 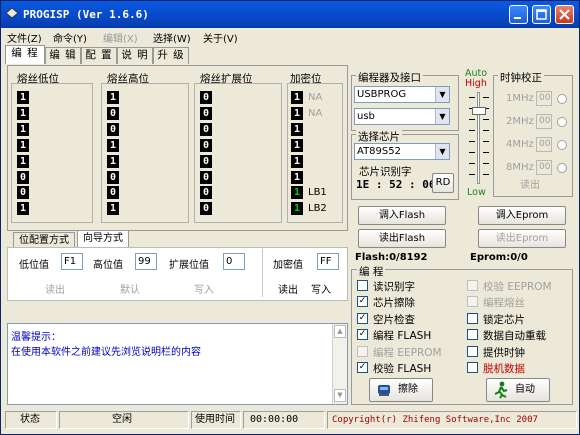 What do you see at coordinates (394, 303) in the screenshot?
I see `program-left-label-1: 芯片擦除` at bounding box center [394, 303].